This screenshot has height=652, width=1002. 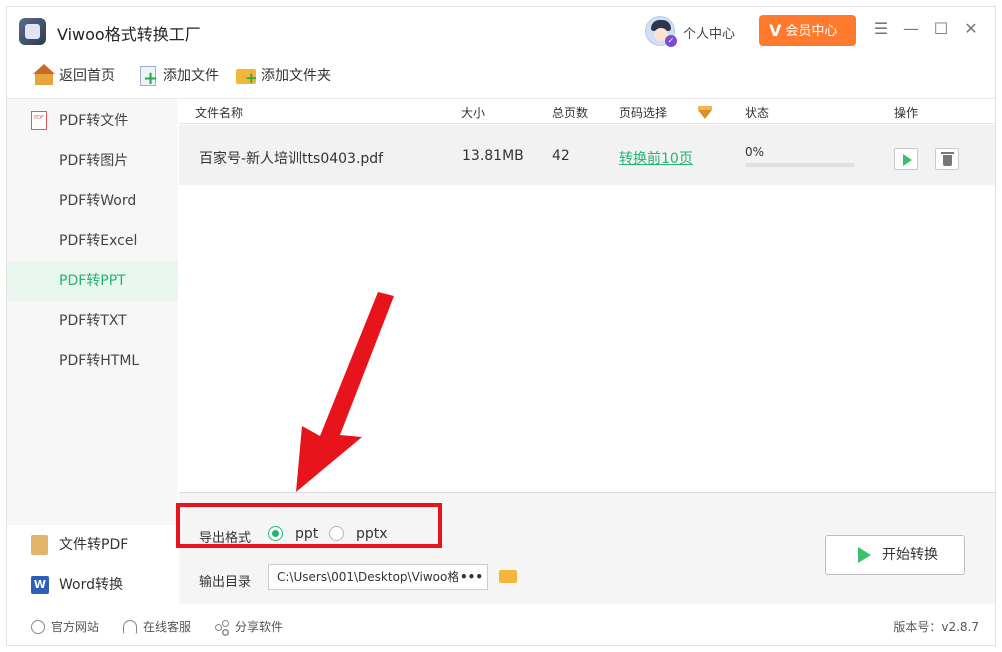 I want to click on headset-icon, so click(x=130, y=626).